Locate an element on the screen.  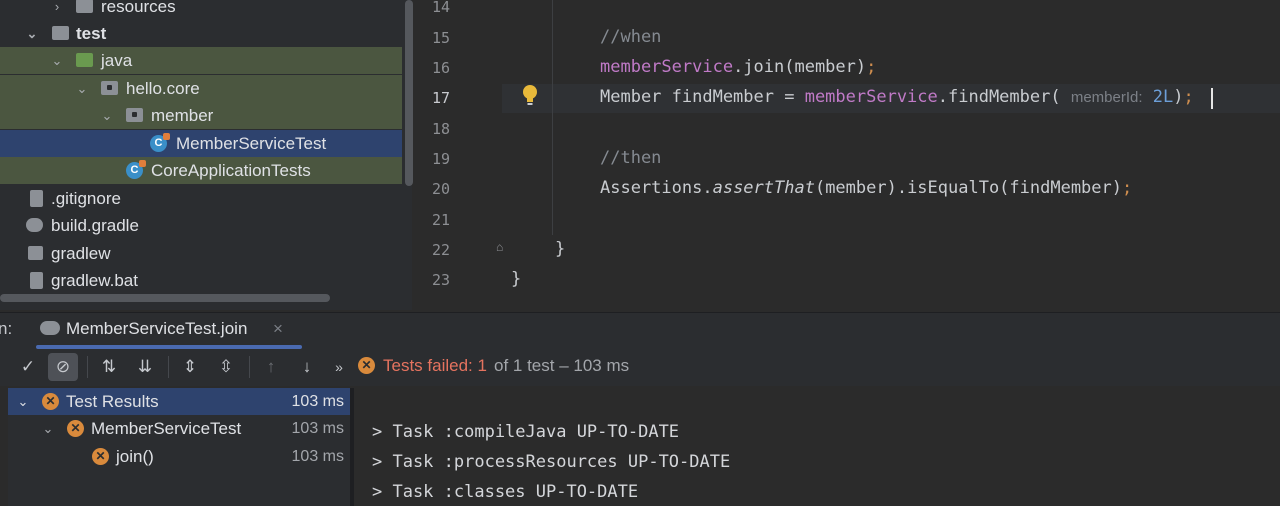
tree-item-hello-core: ⌄ hello.core is located at coordinates (201, 88).